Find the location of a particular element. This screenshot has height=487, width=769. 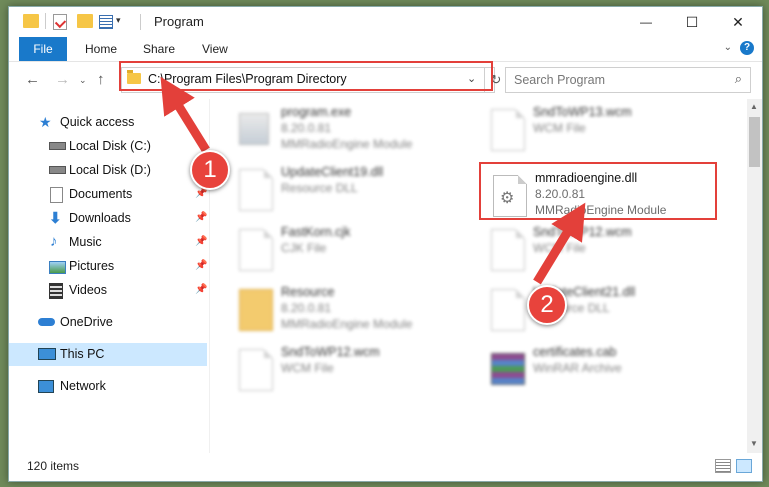

pictures-icon is located at coordinates (57, 267).